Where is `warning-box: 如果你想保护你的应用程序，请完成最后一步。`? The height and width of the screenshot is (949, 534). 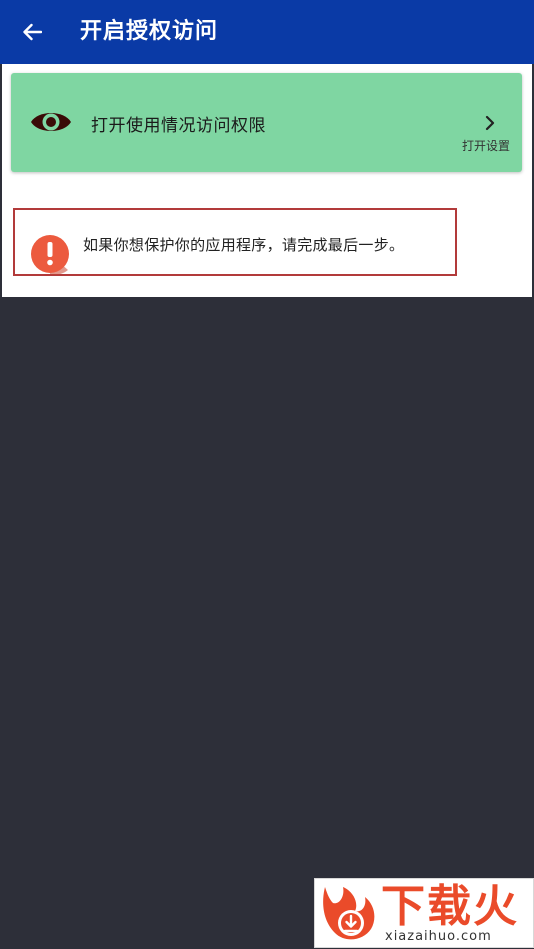
warning-box: 如果你想保护你的应用程序，请完成最后一步。 is located at coordinates (235, 242).